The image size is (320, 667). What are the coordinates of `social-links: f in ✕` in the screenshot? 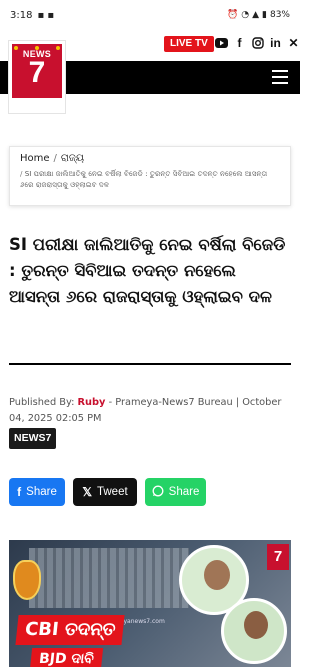 It's located at (257, 43).